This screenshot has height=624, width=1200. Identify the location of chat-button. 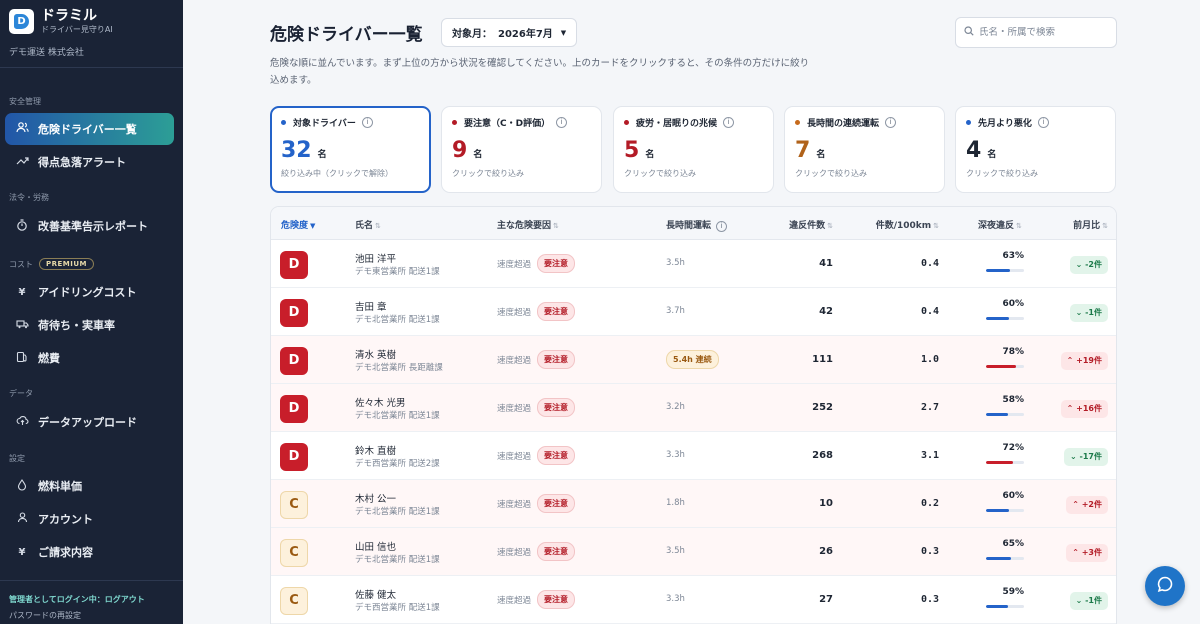
(1165, 586).